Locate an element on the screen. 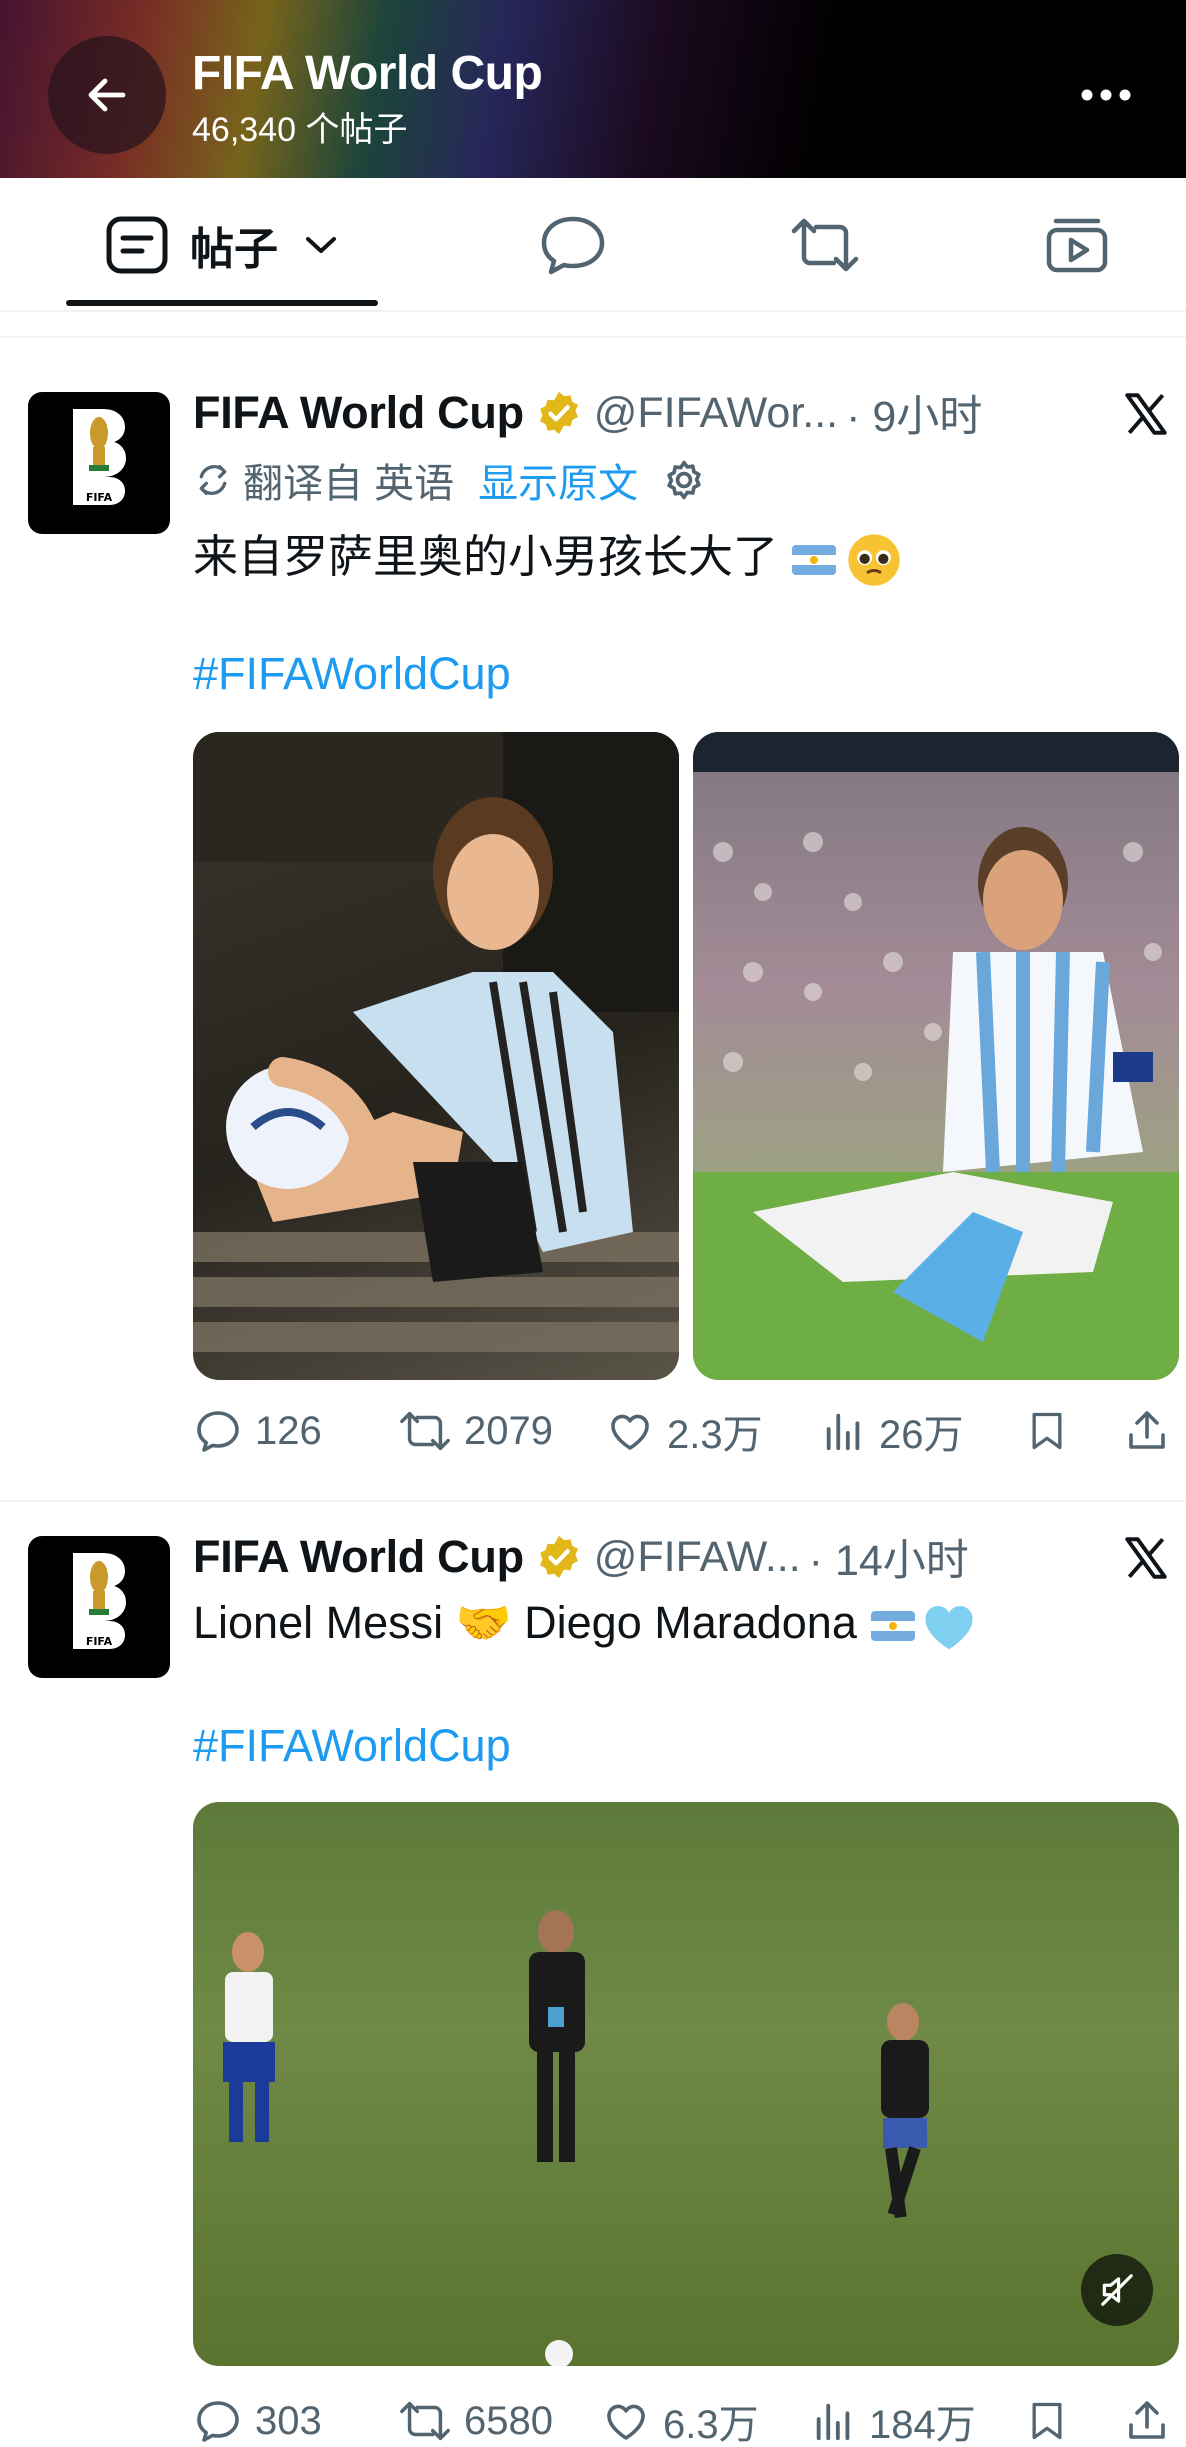  like-button: 2.3万 is located at coordinates (684, 1431).